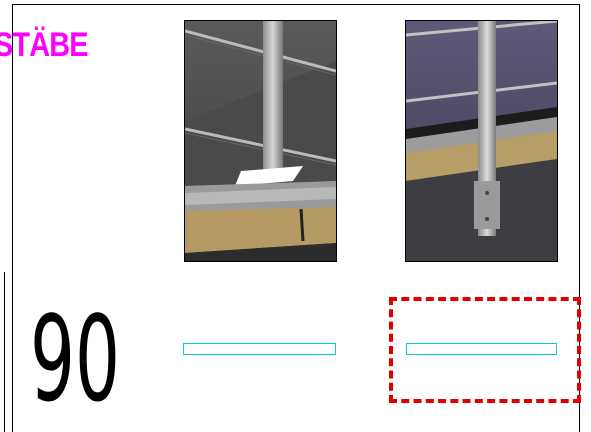  What do you see at coordinates (481, 141) in the screenshot?
I see `railing-side-mount-image` at bounding box center [481, 141].